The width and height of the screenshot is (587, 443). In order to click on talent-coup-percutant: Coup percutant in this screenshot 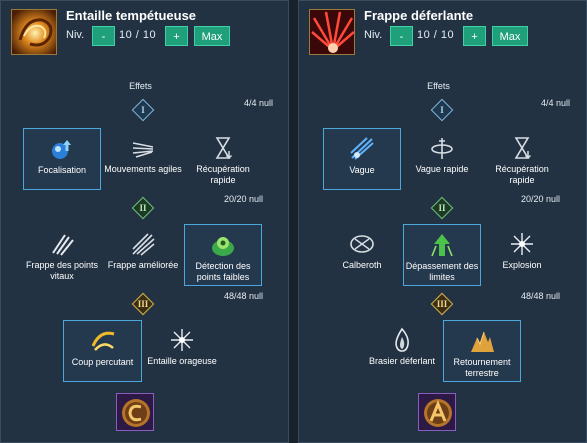, I will do `click(102, 351)`.